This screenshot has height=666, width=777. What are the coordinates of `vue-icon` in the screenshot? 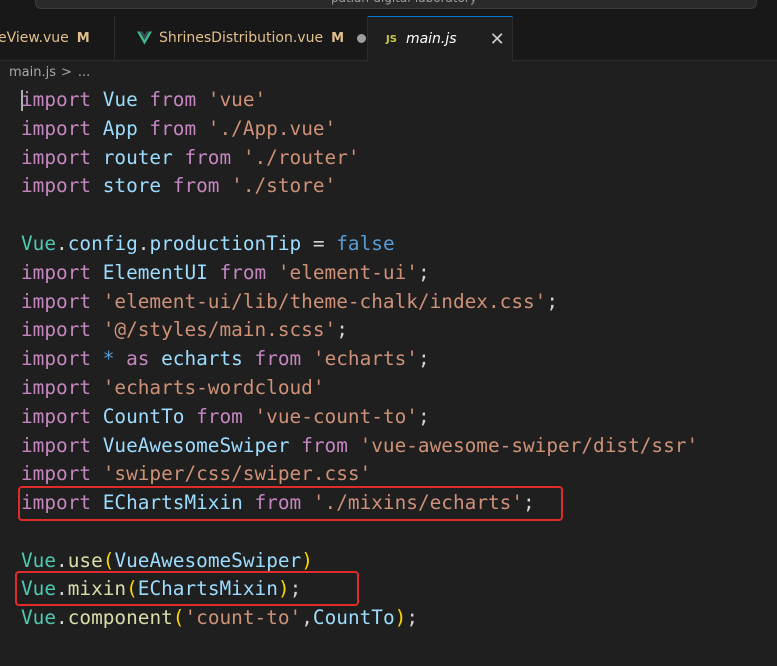 It's located at (144, 38).